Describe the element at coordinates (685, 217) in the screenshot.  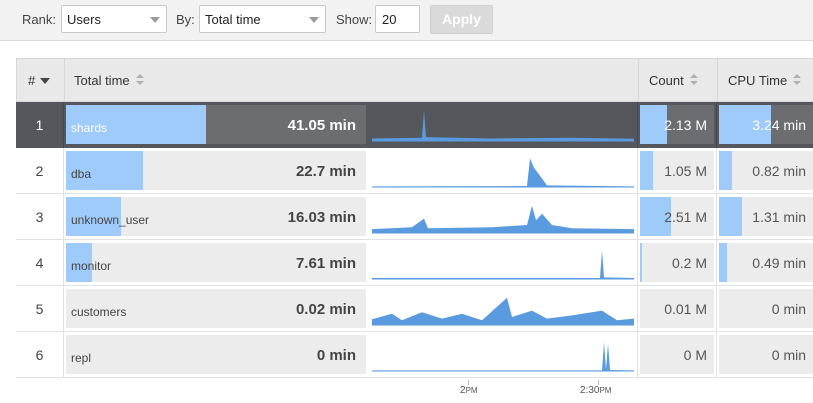
I see `count-value: 2.51 M` at that location.